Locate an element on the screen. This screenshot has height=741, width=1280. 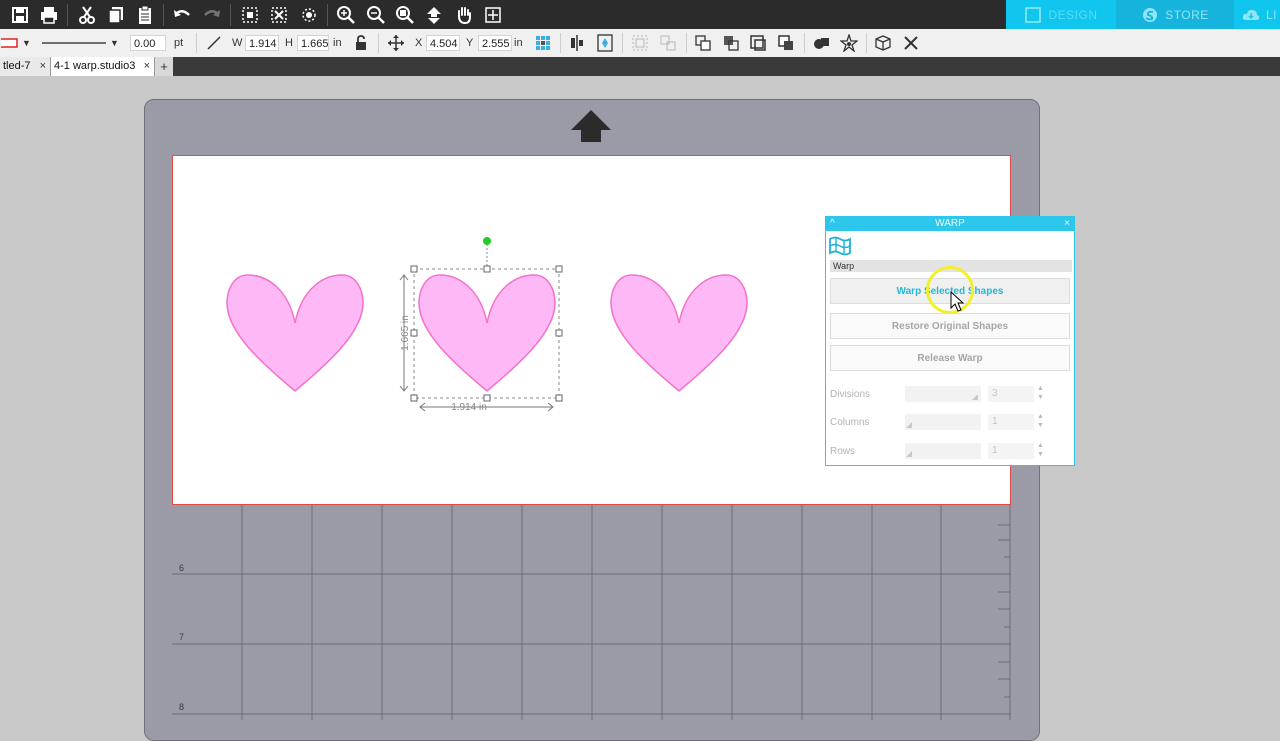
send-backward-icon is located at coordinates (758, 43).